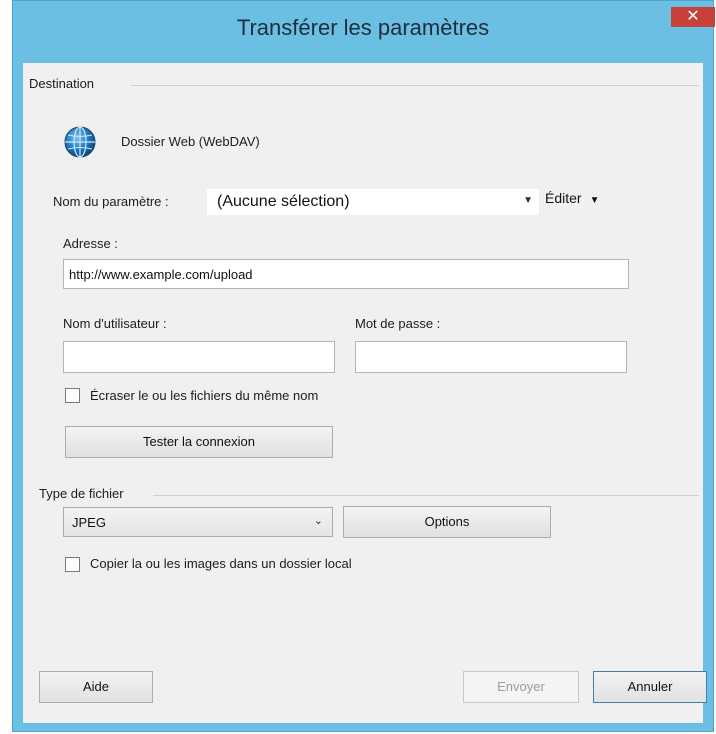 Image resolution: width=716 pixels, height=734 pixels. What do you see at coordinates (373, 202) in the screenshot?
I see `setting-name-combobox: (Aucune sélection) ▼` at bounding box center [373, 202].